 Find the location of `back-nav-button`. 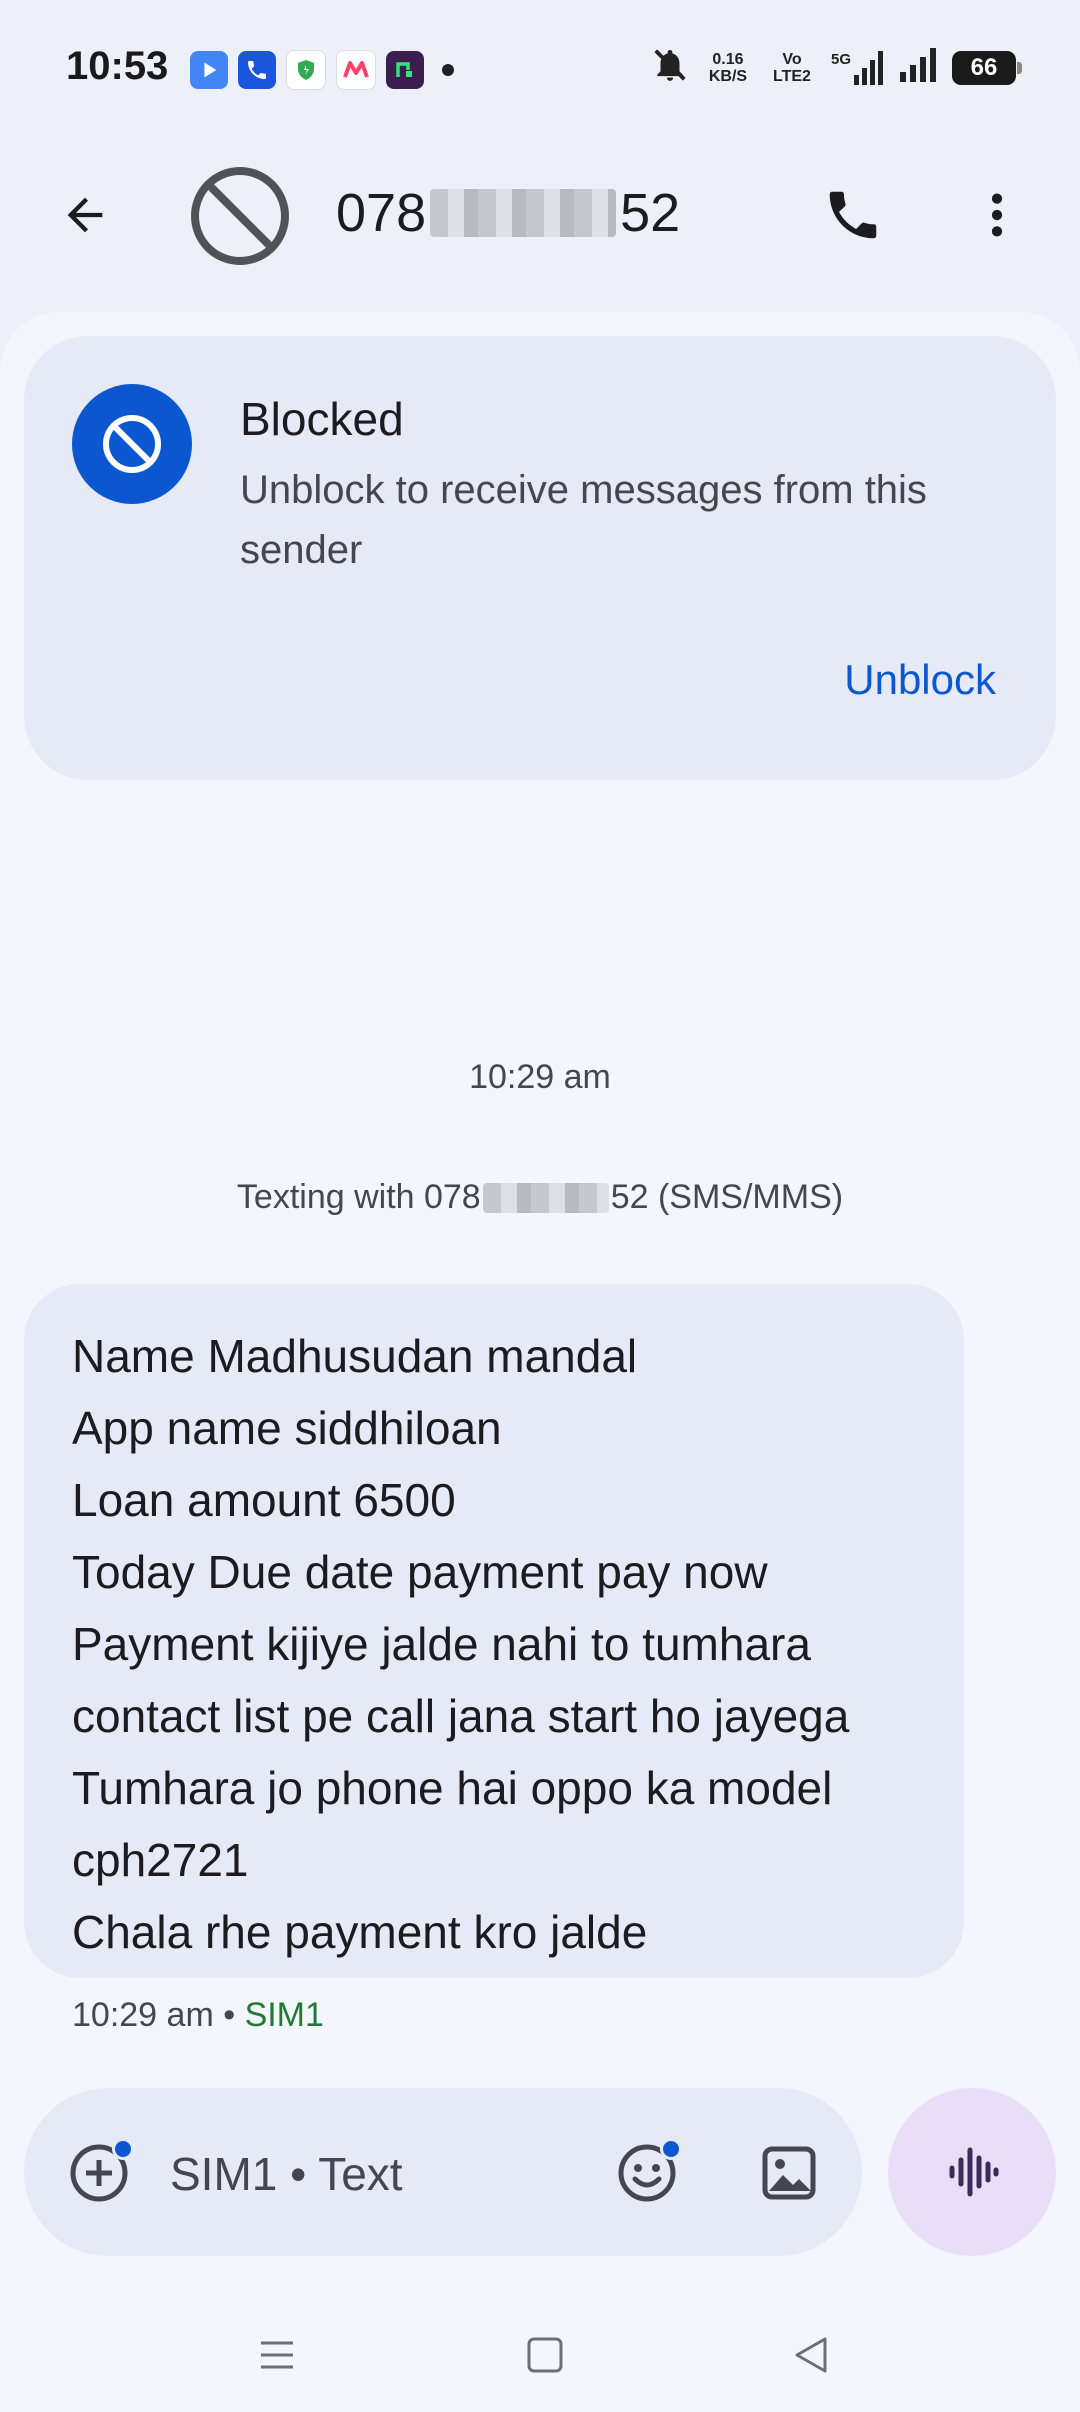

back-nav-button is located at coordinates (811, 2355).